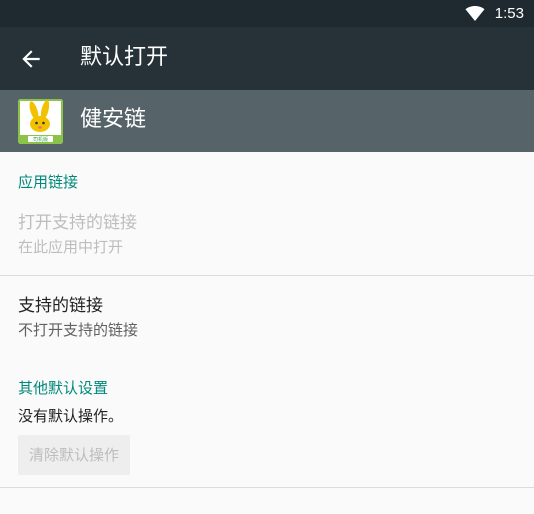  Describe the element at coordinates (77, 223) in the screenshot. I see `open-supported-links-title: 打开支持的链接` at that location.